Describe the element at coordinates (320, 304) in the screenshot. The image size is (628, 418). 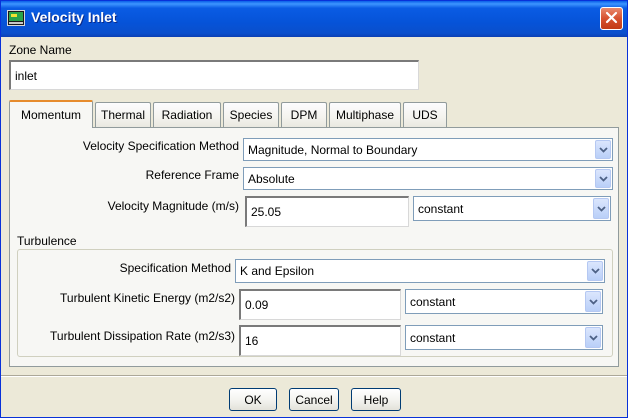
I see `turbulent-kinetic-energy-input: 0.09` at that location.